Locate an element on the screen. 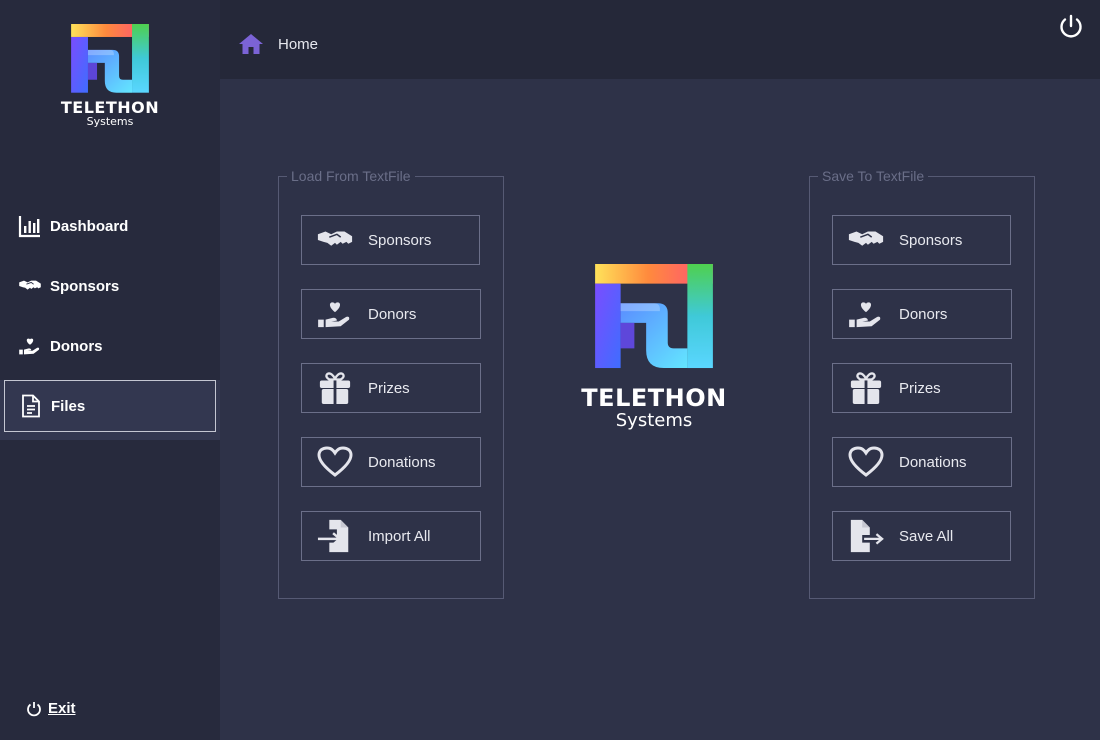 The image size is (1100, 740). button-label: Save All is located at coordinates (926, 536).